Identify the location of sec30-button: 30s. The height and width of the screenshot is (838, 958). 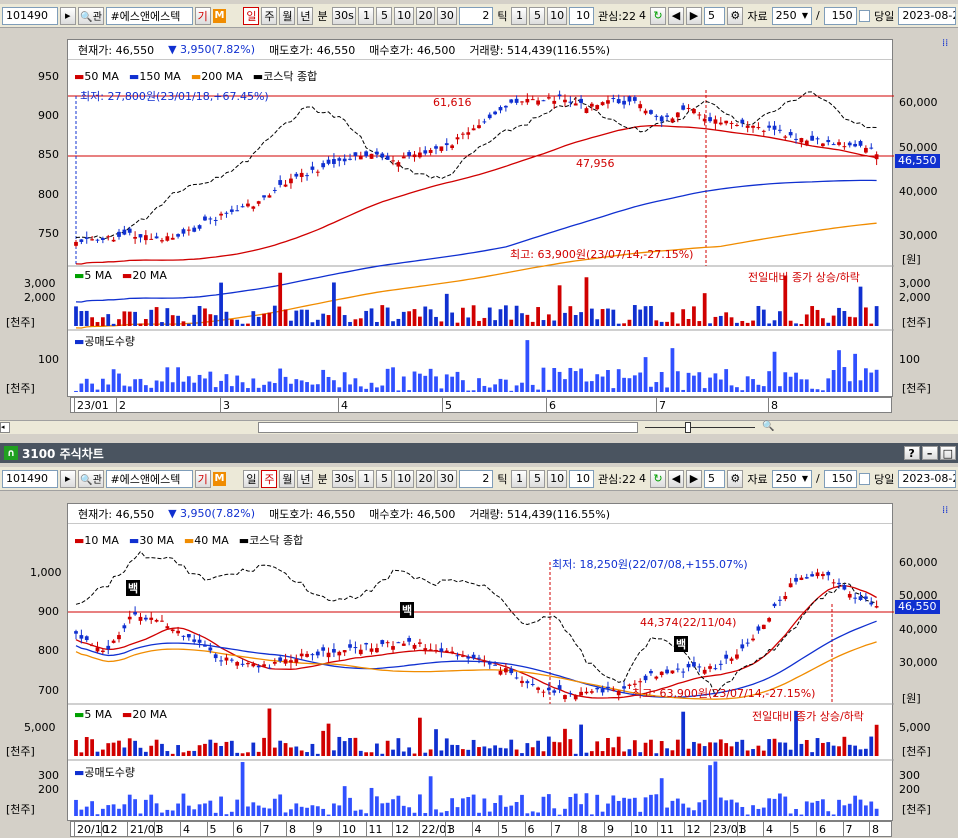
(344, 15).